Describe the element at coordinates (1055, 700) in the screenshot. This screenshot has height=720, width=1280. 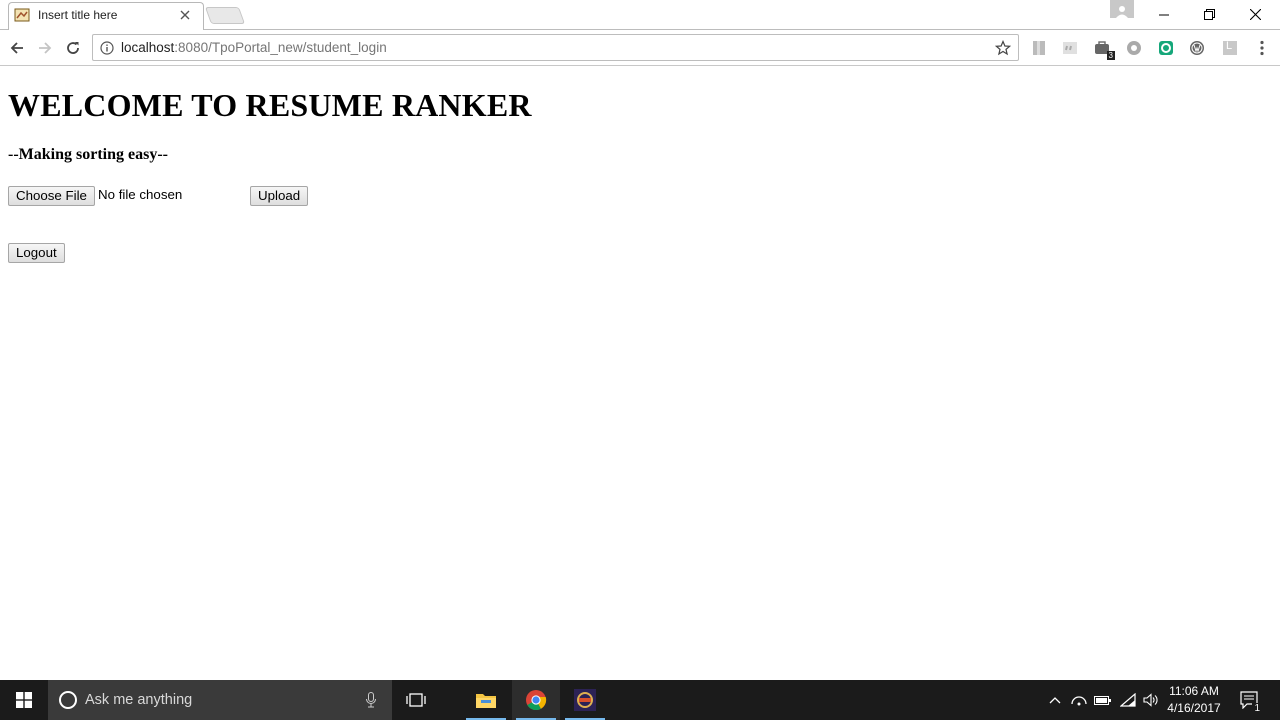
I see `chevron-up-icon` at that location.